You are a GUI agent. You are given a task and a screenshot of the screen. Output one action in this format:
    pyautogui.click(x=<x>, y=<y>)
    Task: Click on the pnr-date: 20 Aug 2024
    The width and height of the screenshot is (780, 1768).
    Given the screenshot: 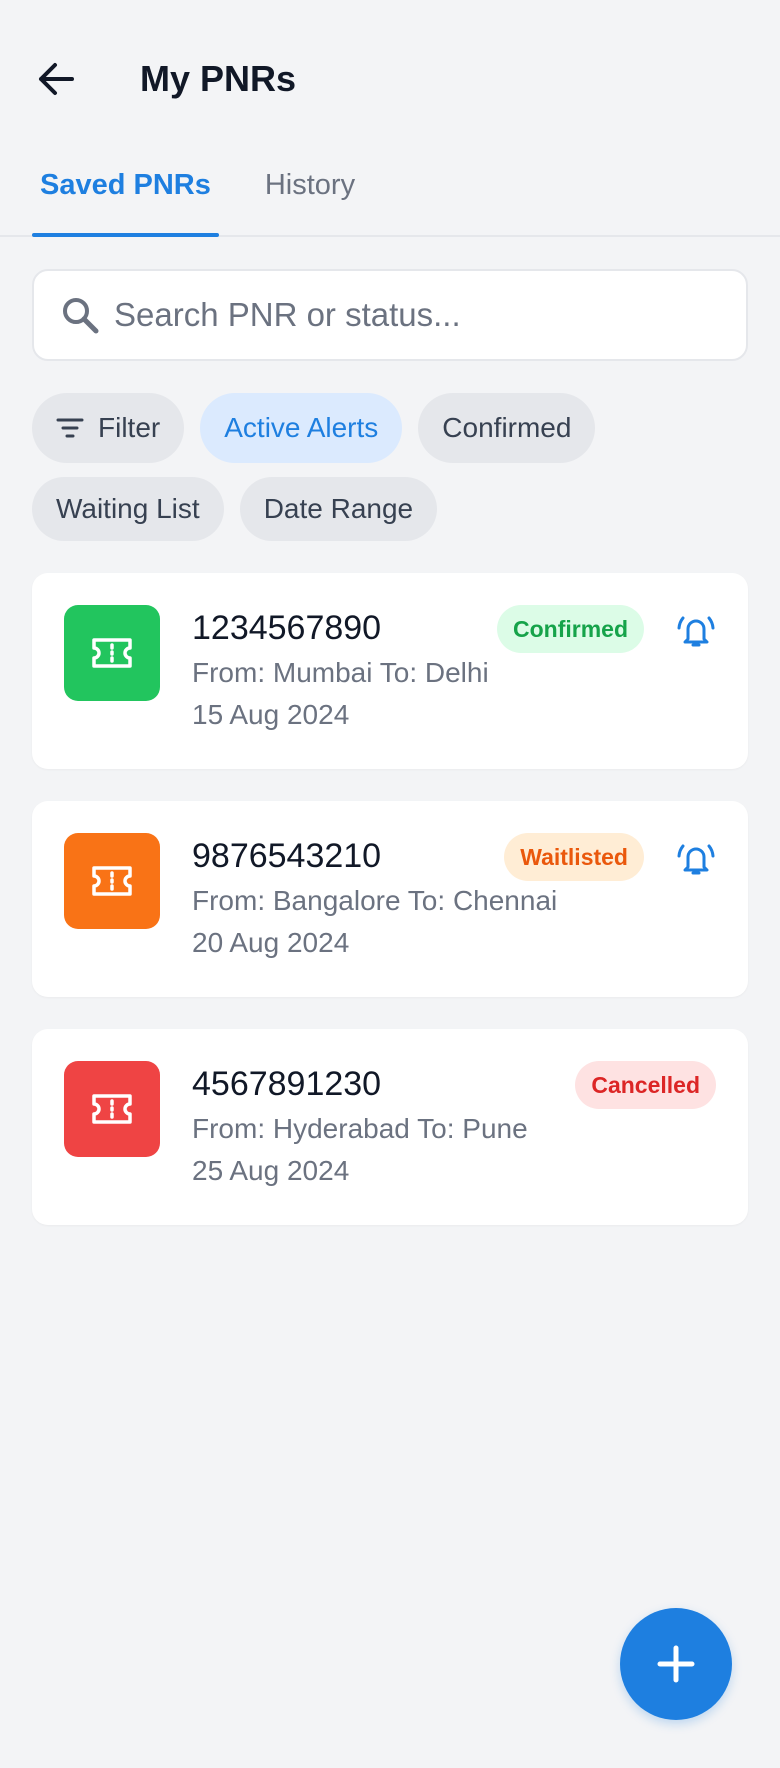 What is the action you would take?
    pyautogui.click(x=271, y=942)
    